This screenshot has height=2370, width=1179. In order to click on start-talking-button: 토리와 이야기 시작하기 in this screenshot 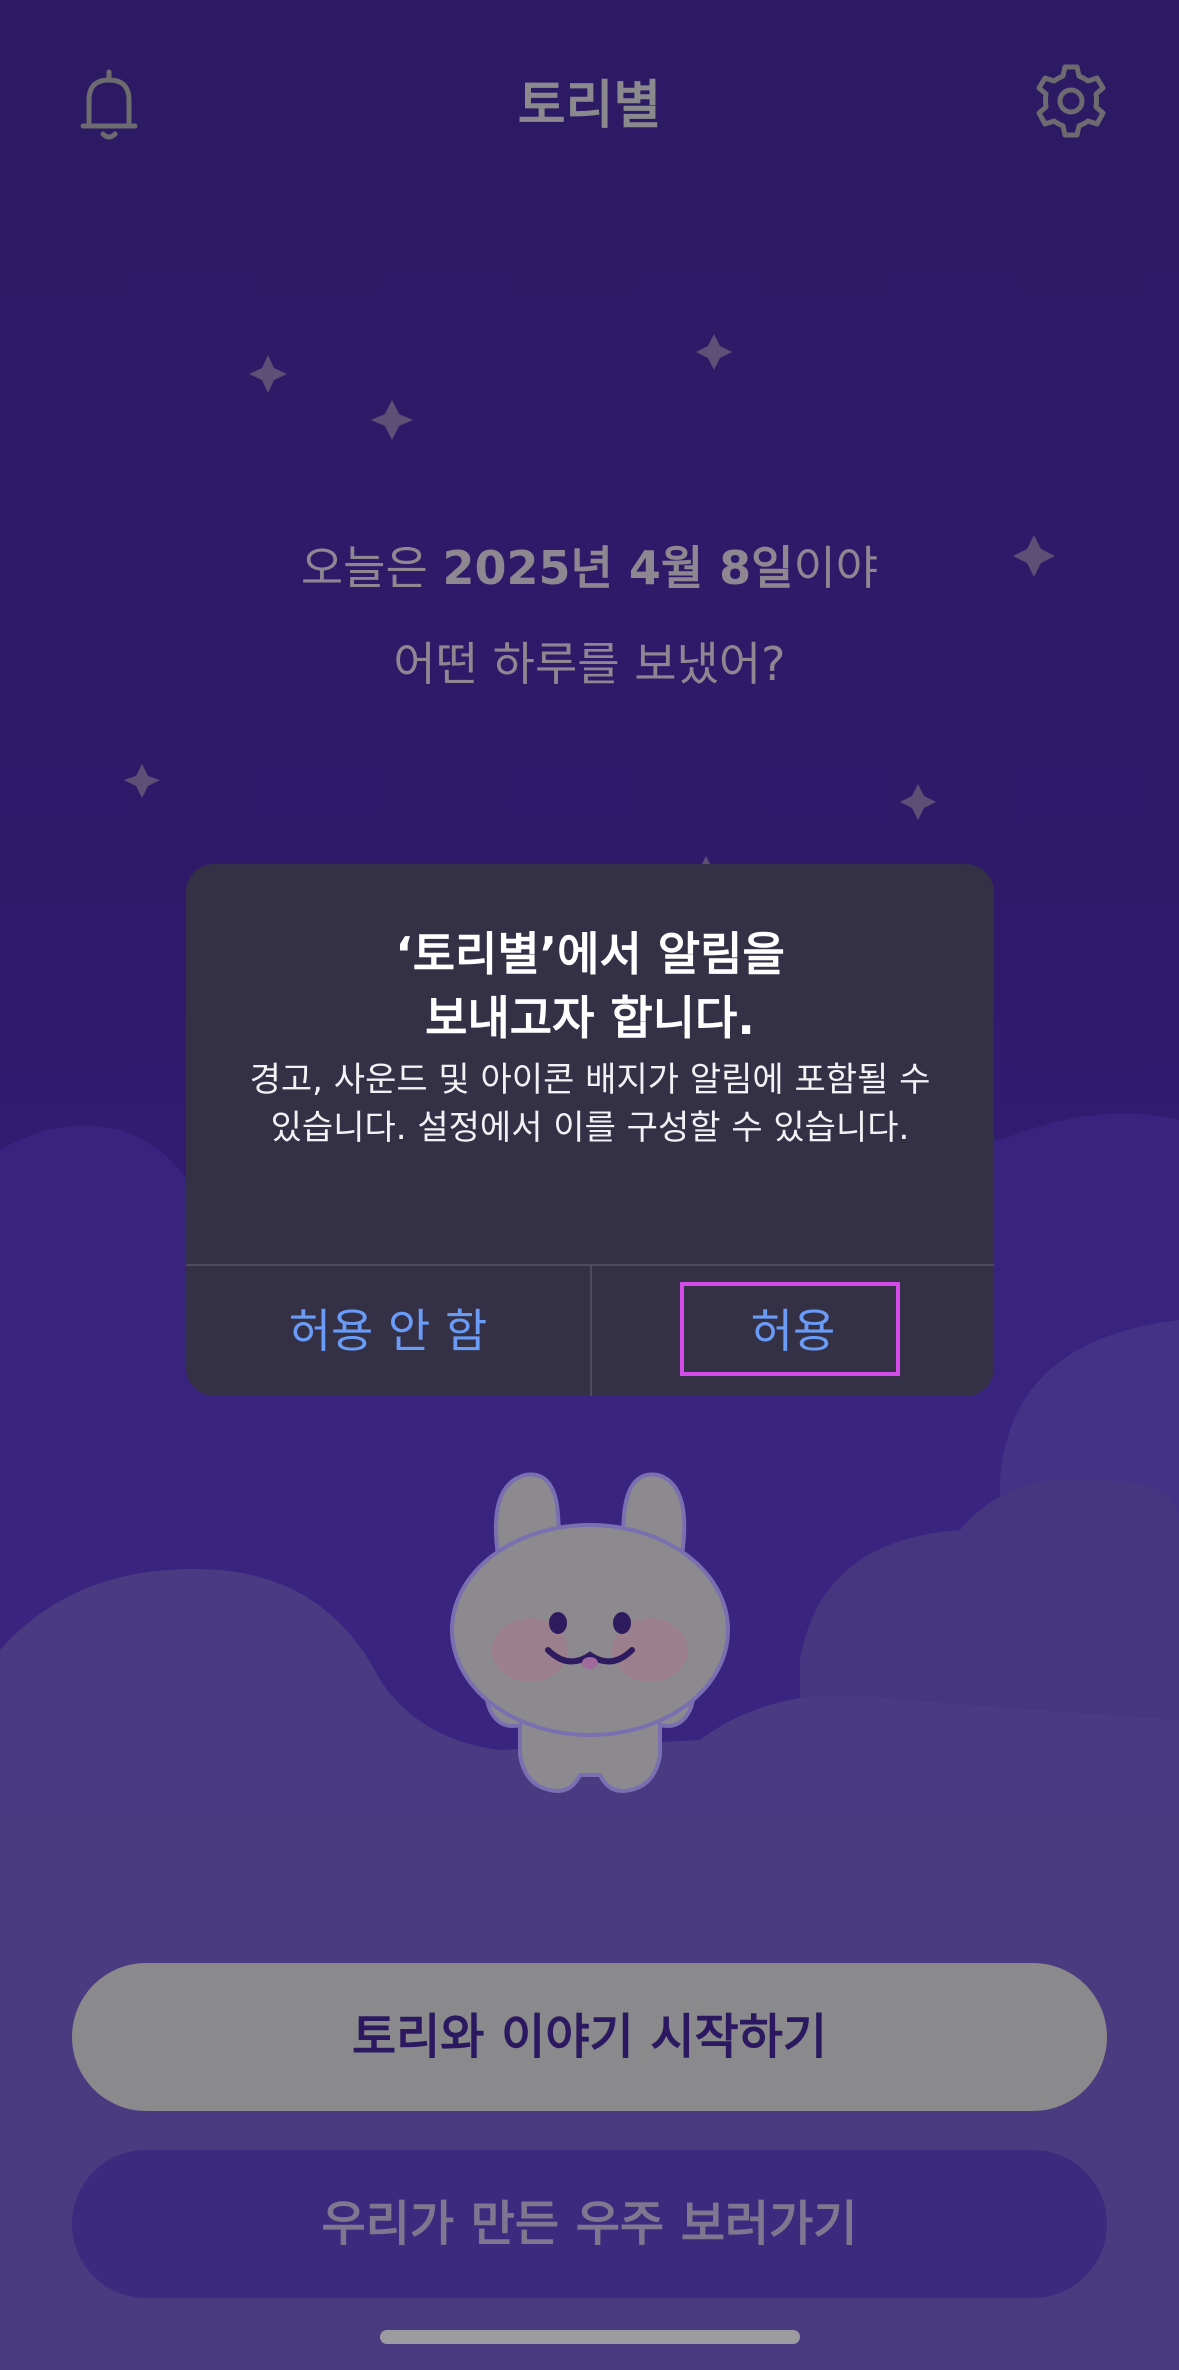, I will do `click(589, 2037)`.